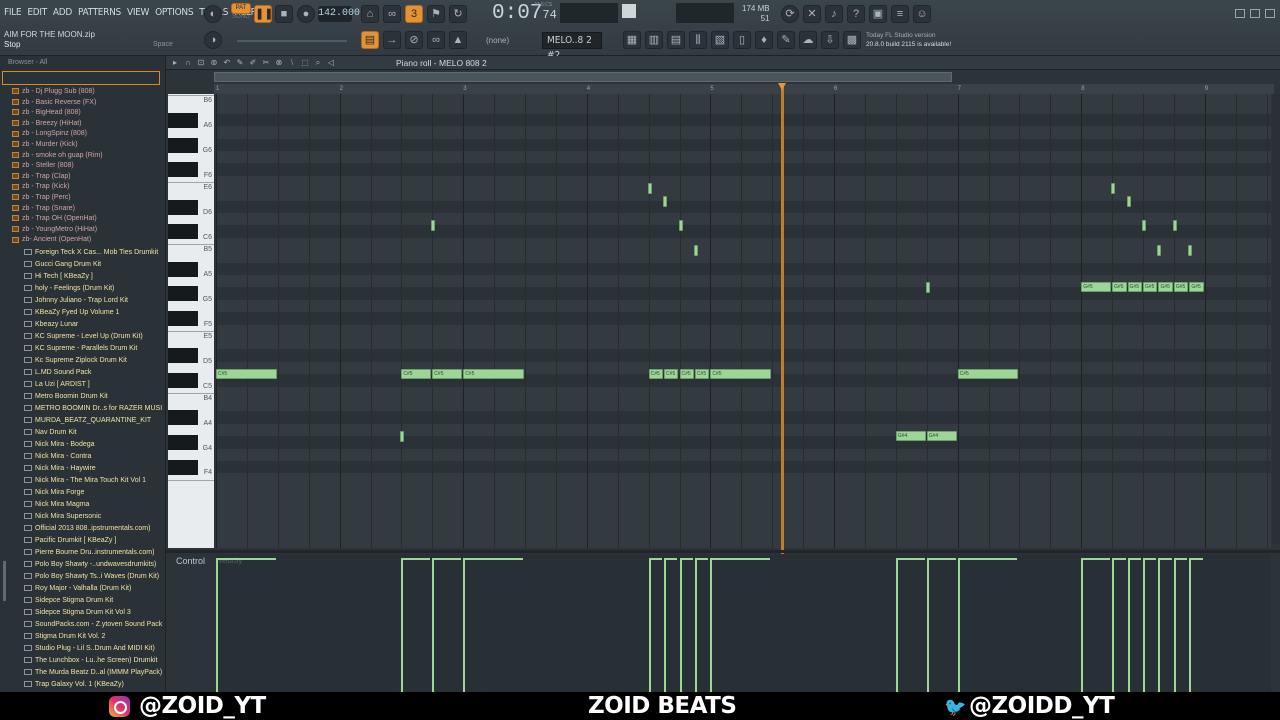  Describe the element at coordinates (81, 409) in the screenshot. I see `browser-folder: METRO BOOMIN Dr..s for RAZER MUSIC` at that location.